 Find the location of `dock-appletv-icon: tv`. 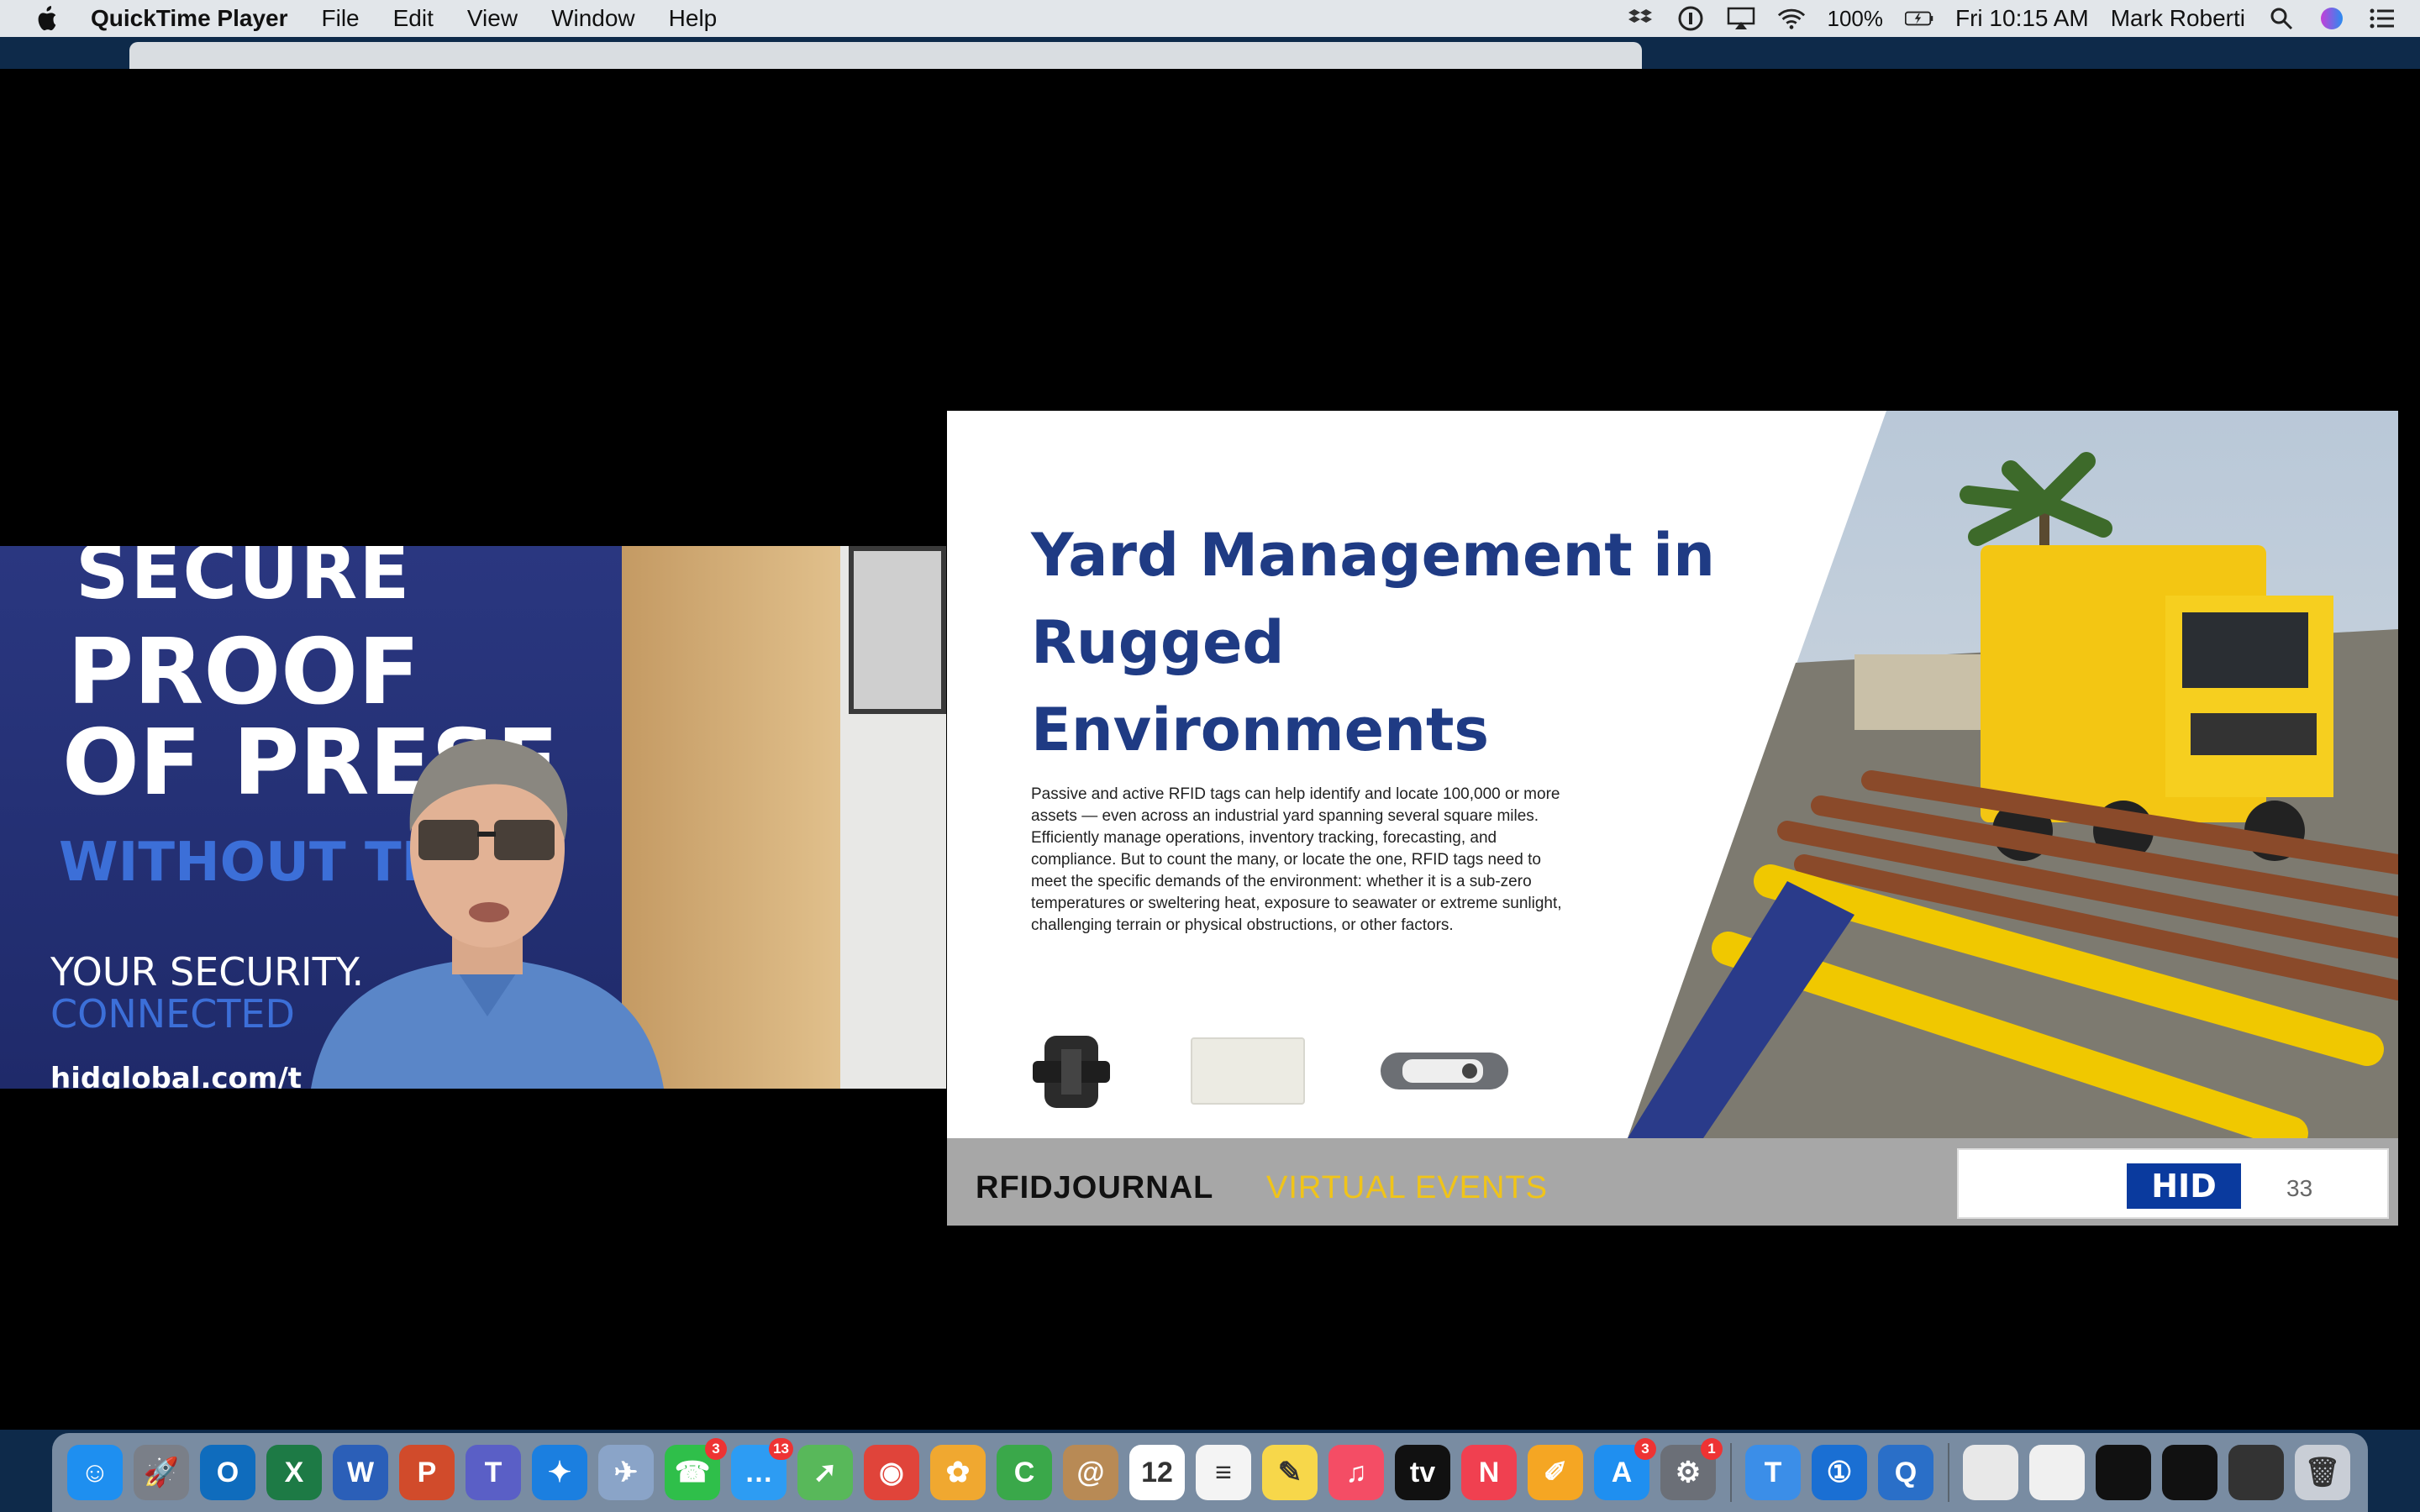

dock-appletv-icon: tv is located at coordinates (1422, 1472).